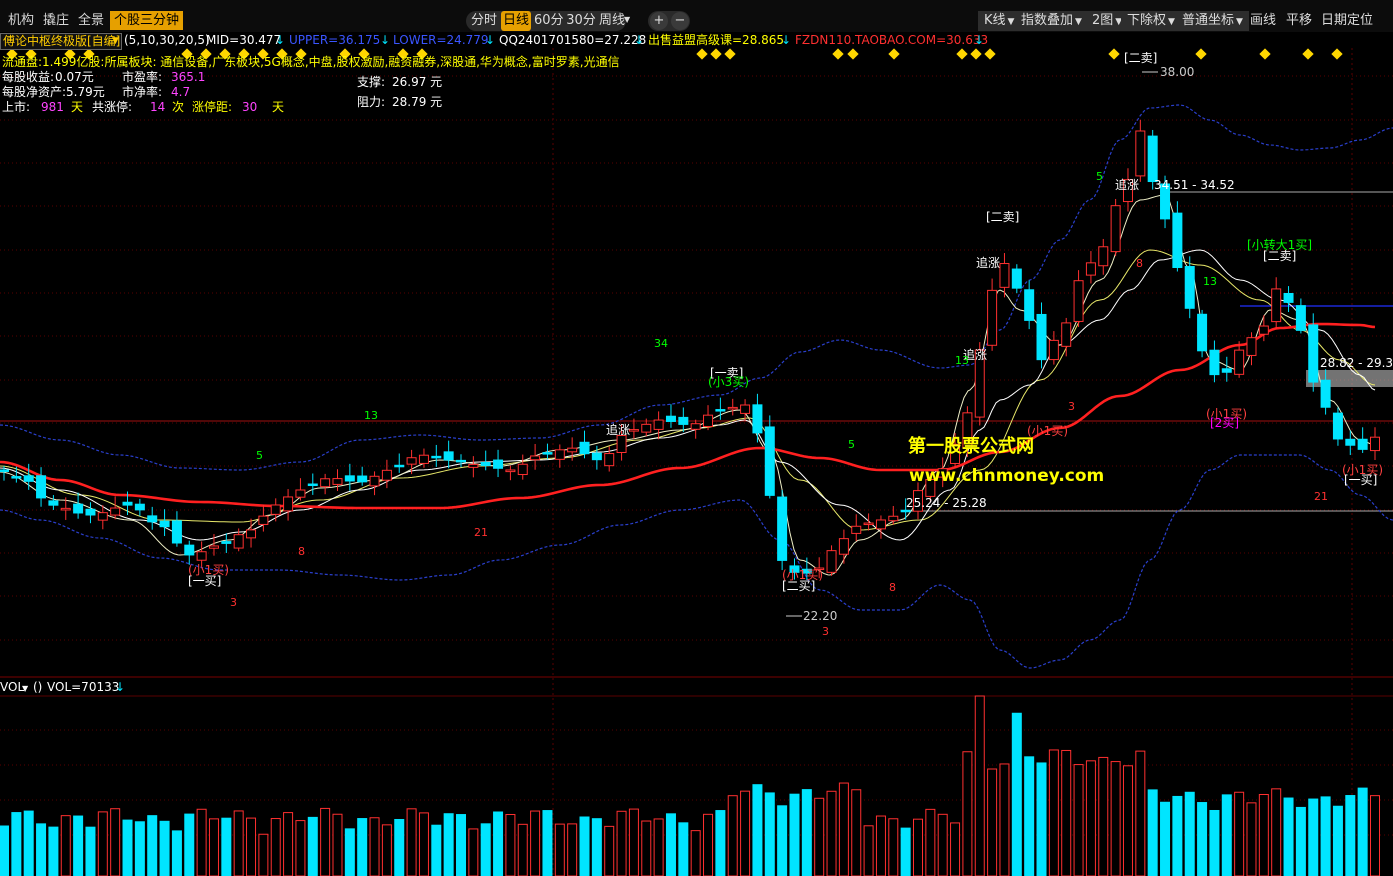 This screenshot has height=876, width=1393. I want to click on chart-annotation: [二卖], so click(1140, 58).